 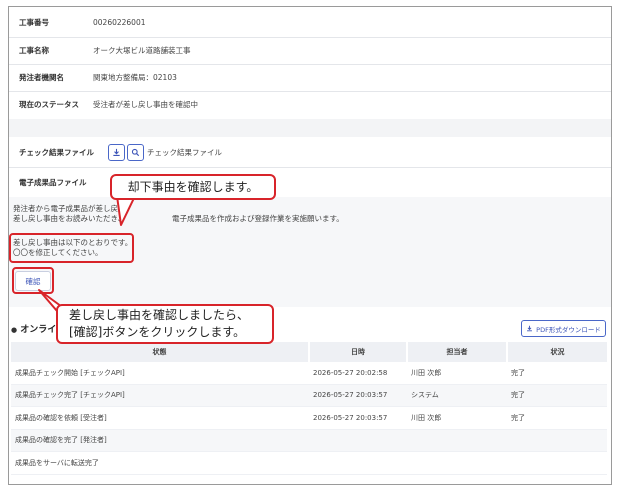 What do you see at coordinates (165, 324) in the screenshot?
I see `bottom-callout: 差し戻し事由を確認しましたら、 [確認]ボタンをクリックします。` at bounding box center [165, 324].